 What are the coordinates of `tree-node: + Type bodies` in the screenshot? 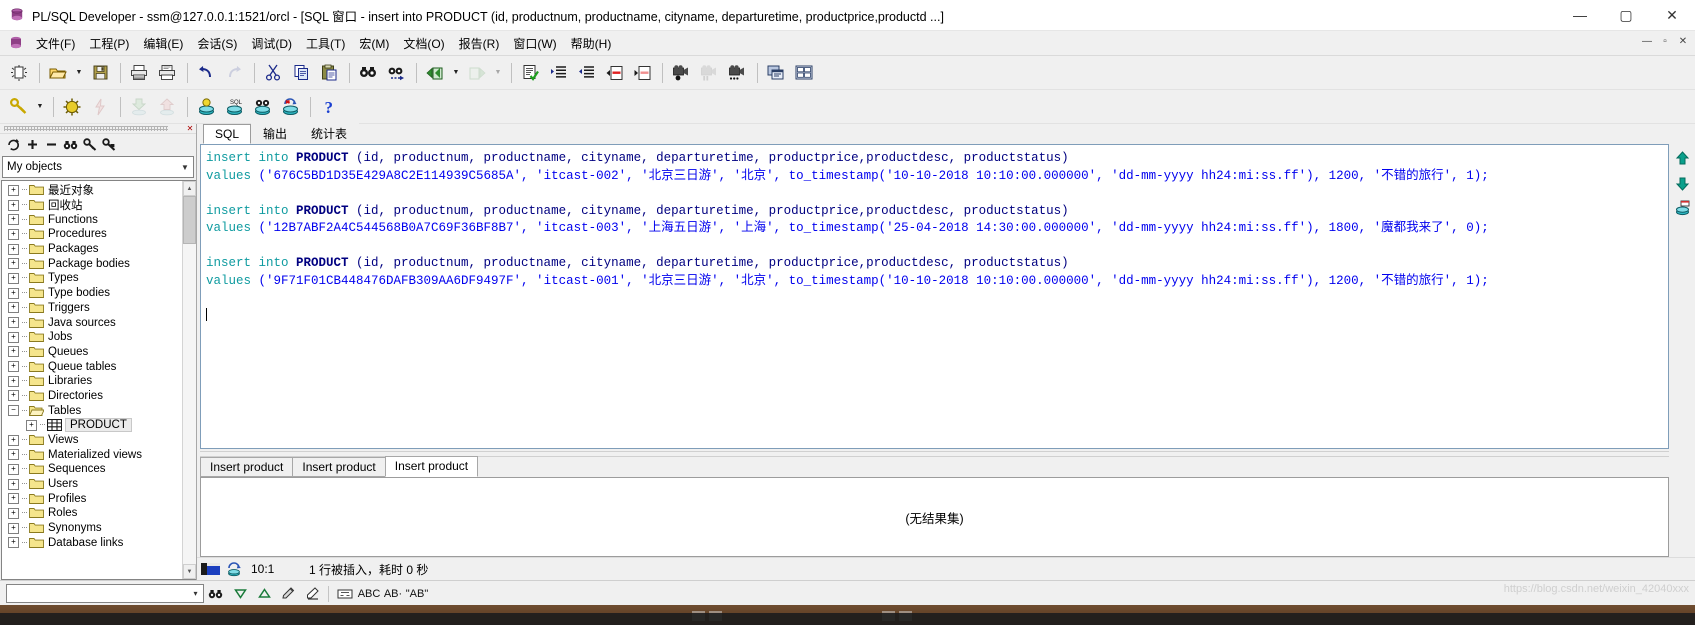 It's located at (95, 293).